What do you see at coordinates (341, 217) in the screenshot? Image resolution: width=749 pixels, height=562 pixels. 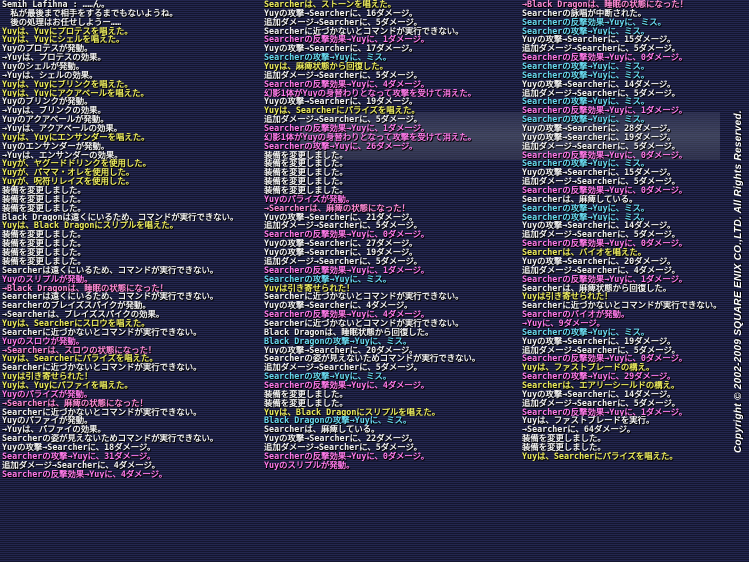 I see `chat-log-line: Yuyの攻撃→Searcherに、21ダメージ。` at bounding box center [341, 217].